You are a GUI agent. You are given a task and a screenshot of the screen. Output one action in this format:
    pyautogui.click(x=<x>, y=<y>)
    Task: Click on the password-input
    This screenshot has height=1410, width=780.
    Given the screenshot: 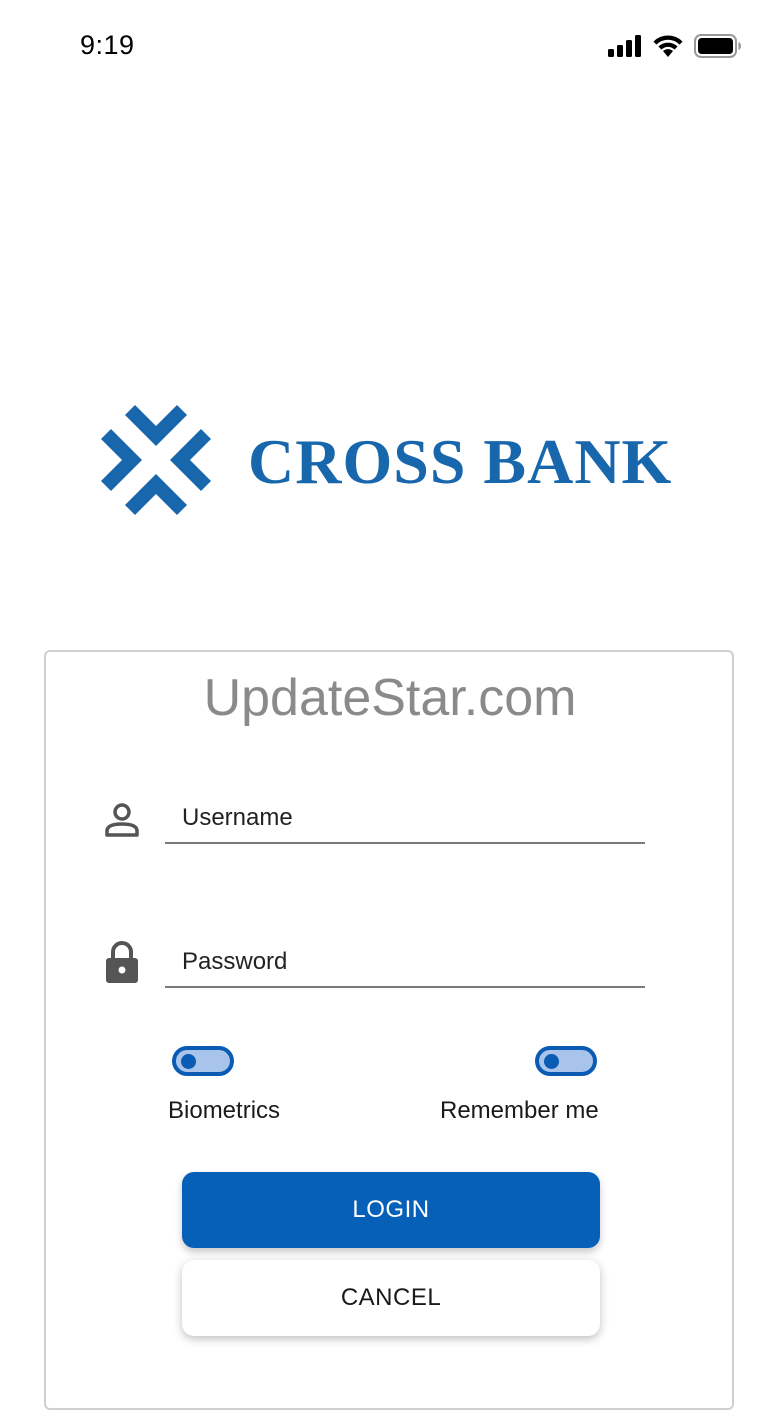 What is the action you would take?
    pyautogui.click(x=405, y=963)
    